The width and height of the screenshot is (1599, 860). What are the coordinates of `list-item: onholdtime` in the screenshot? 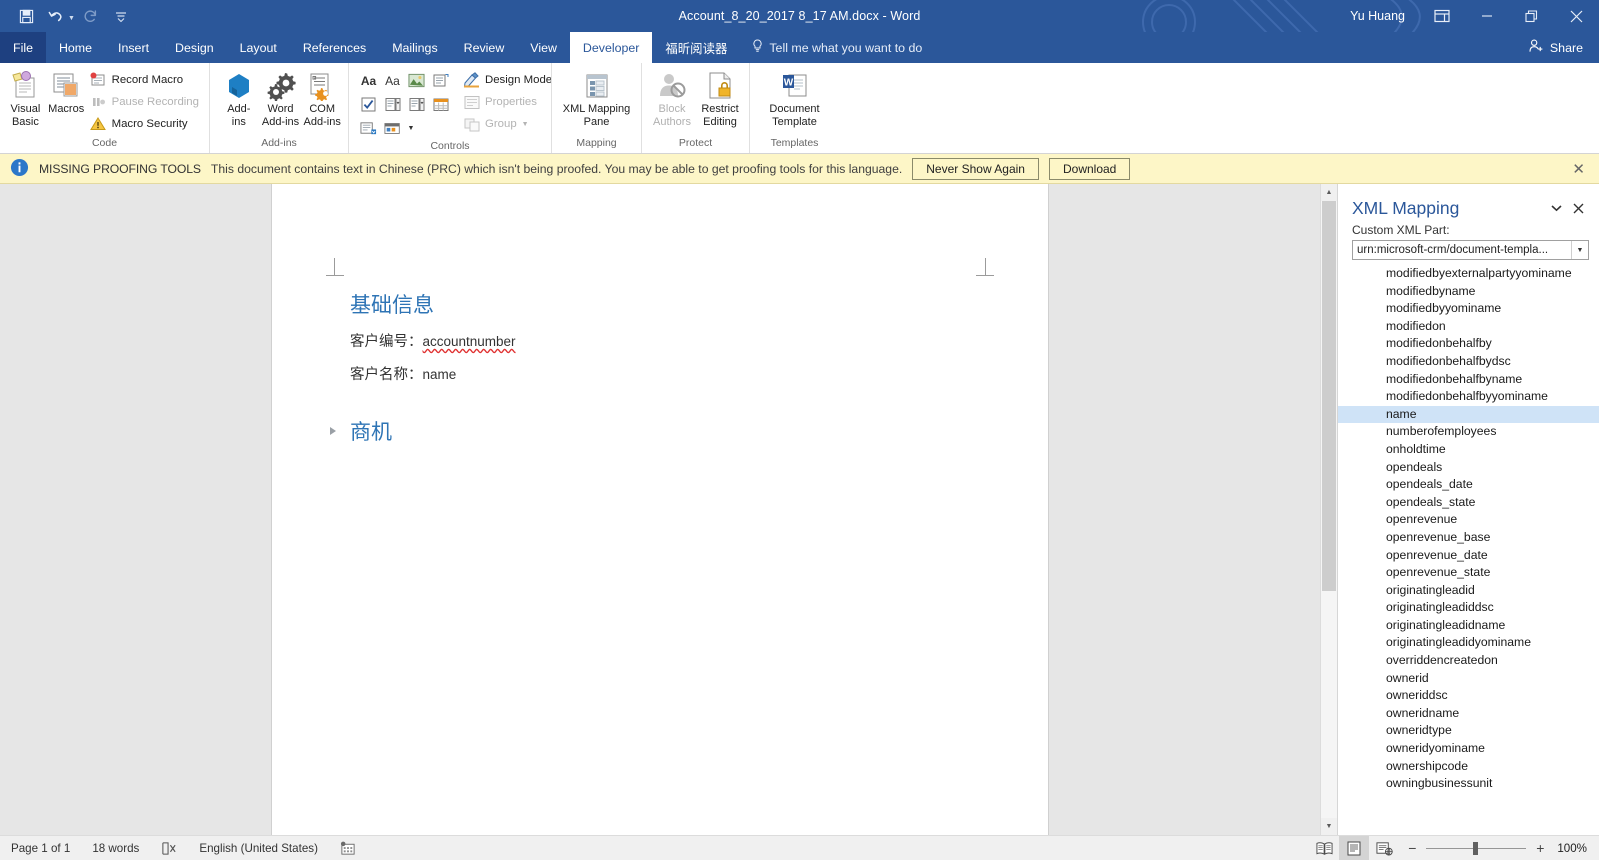 It's located at (1468, 450).